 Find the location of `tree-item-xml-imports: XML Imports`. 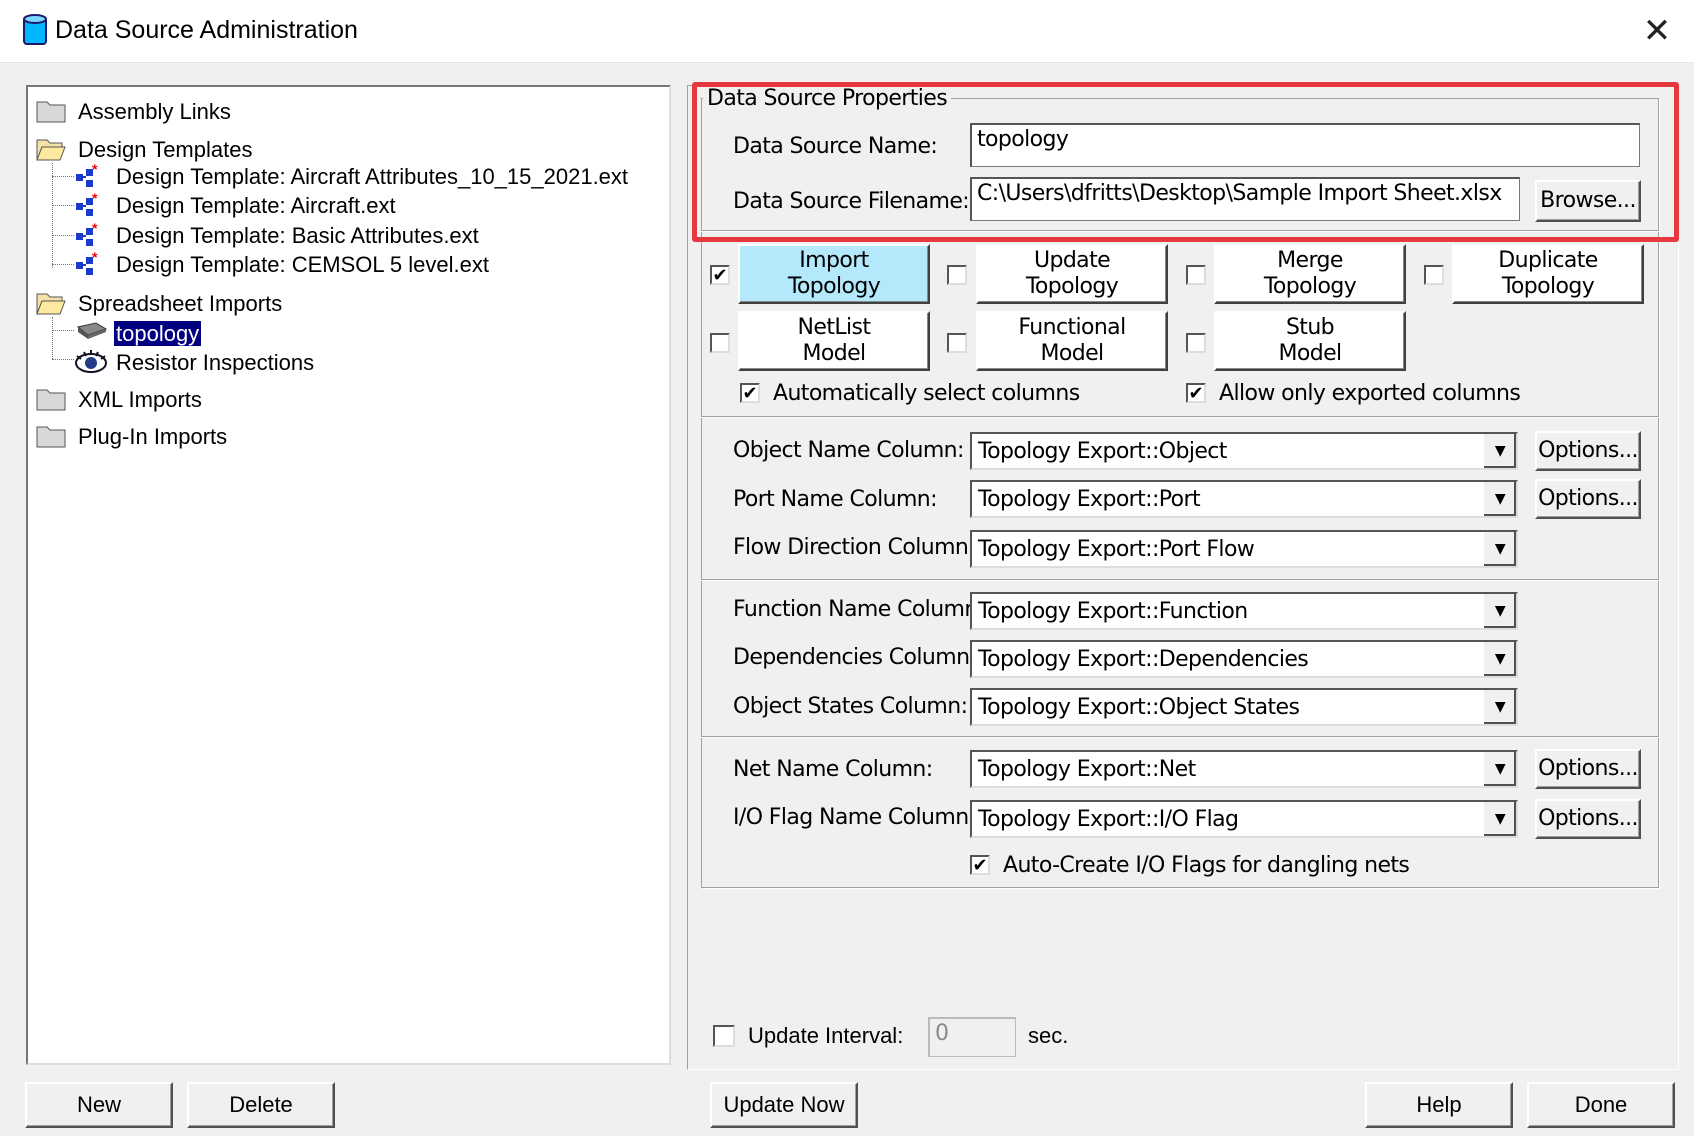

tree-item-xml-imports: XML Imports is located at coordinates (140, 400).